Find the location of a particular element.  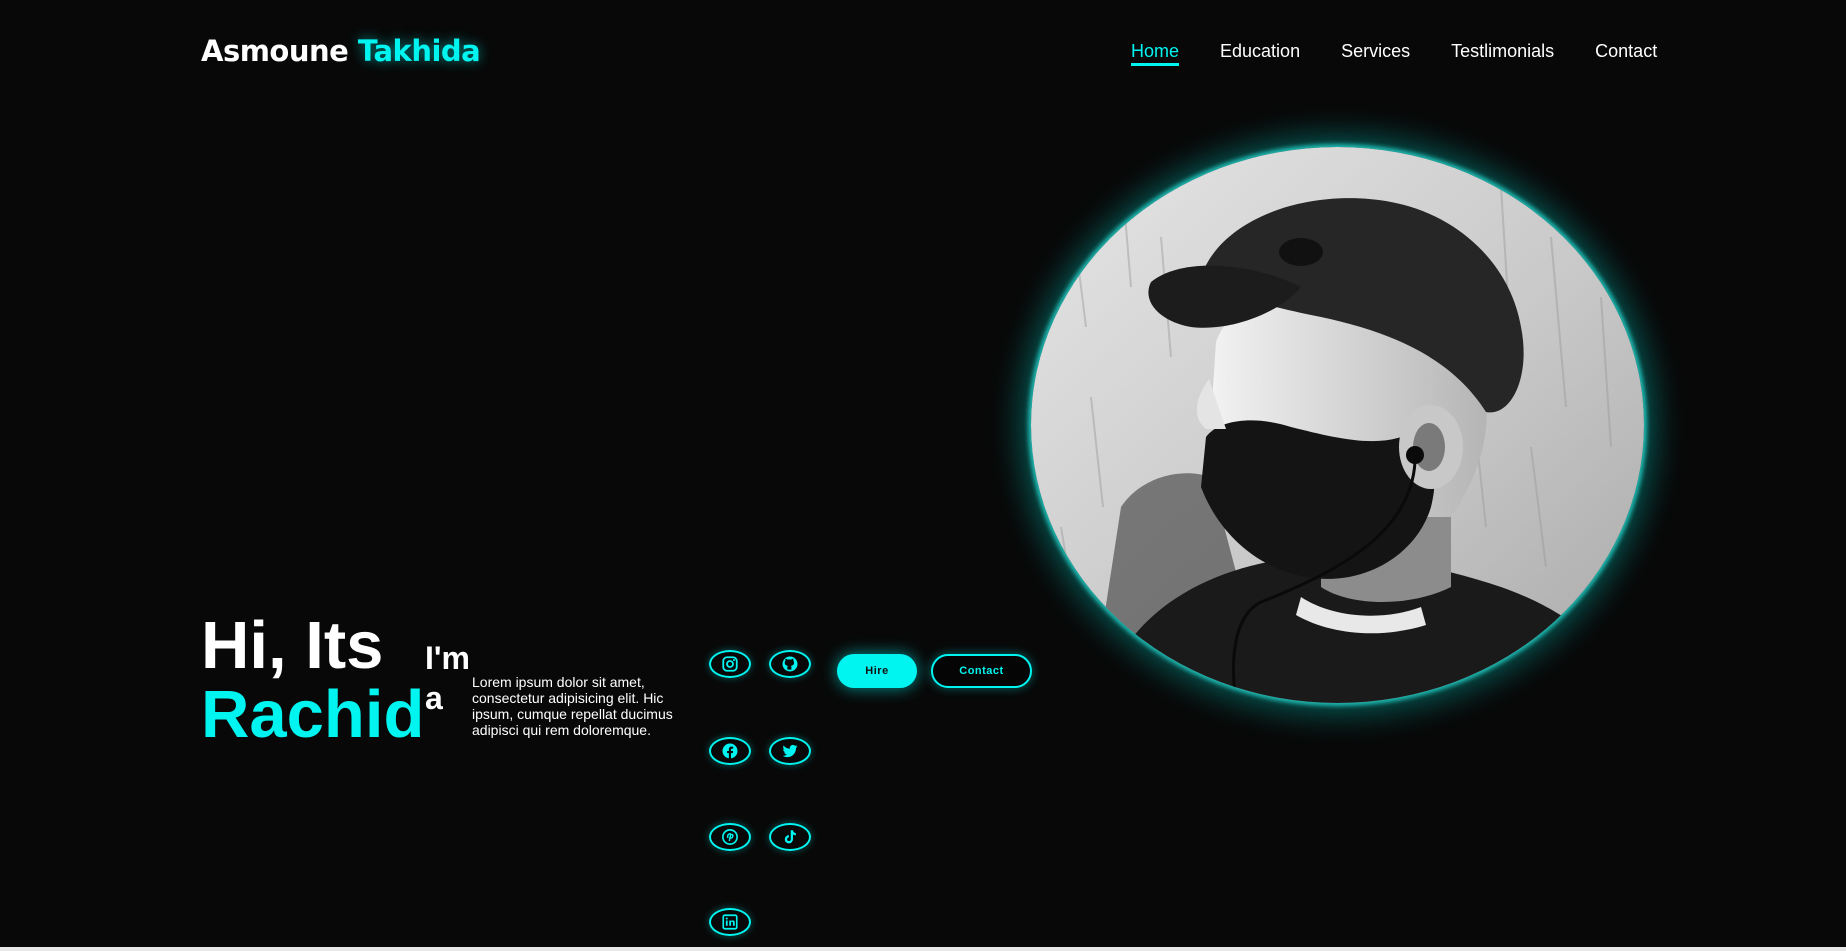

github-link is located at coordinates (790, 664).